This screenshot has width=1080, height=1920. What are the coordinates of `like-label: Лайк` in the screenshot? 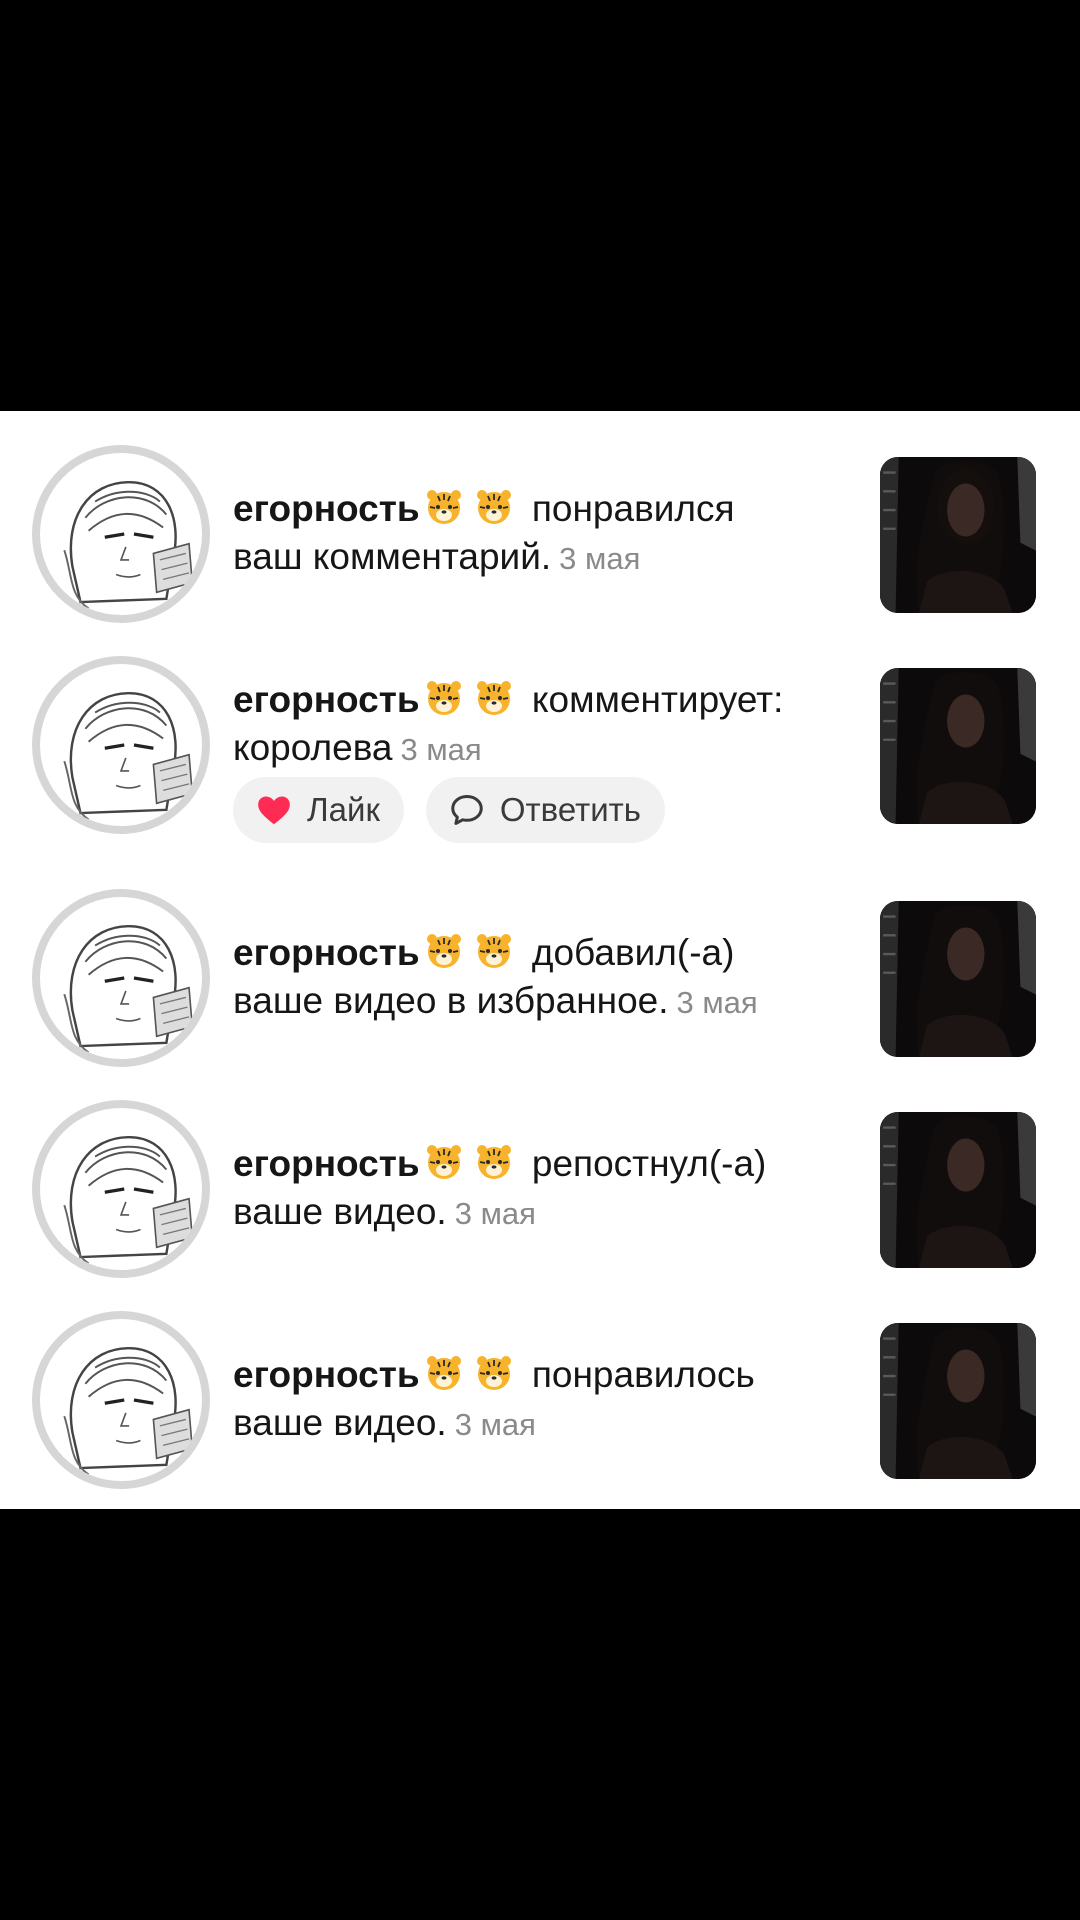 It's located at (343, 809).